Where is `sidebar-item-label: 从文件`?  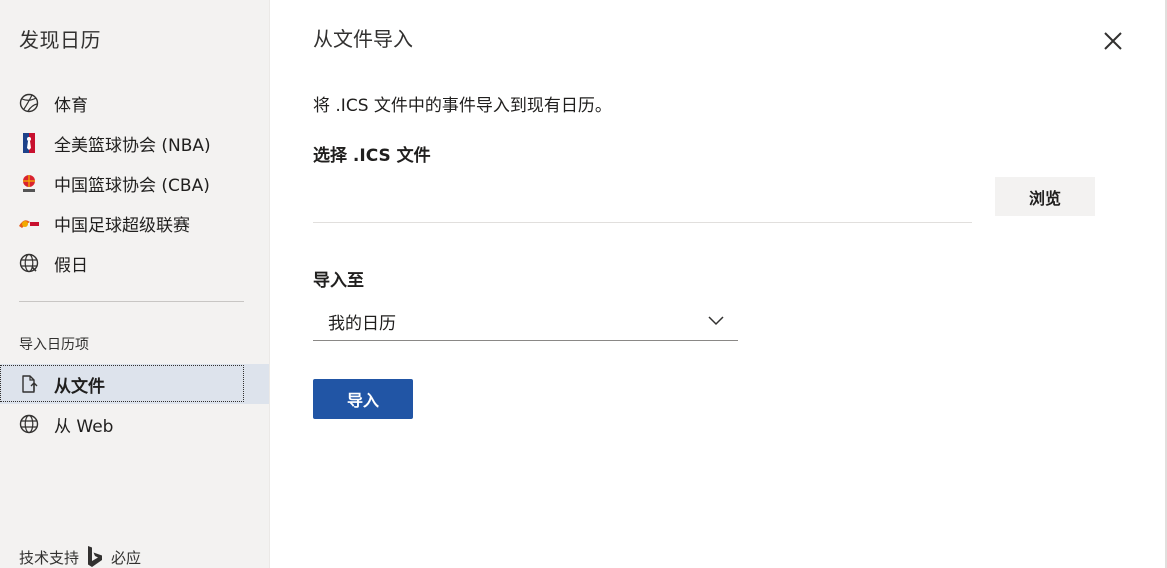
sidebar-item-label: 从文件 is located at coordinates (79, 386).